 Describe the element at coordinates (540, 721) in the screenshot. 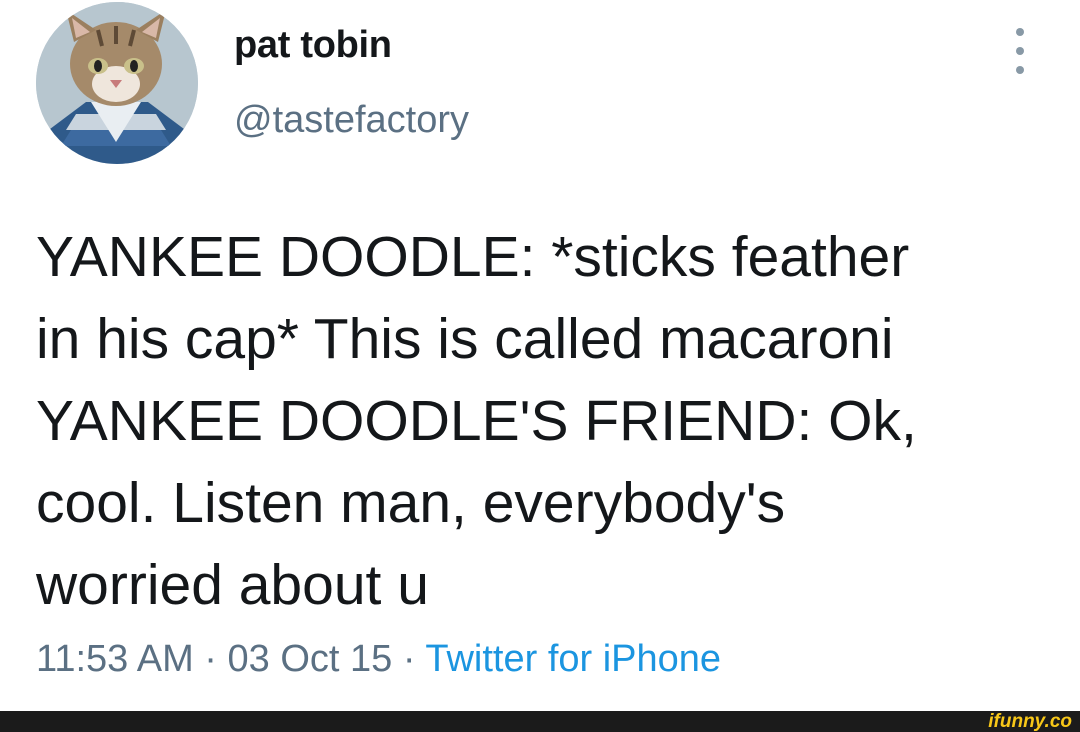

I see `watermark-bar: ifunny.co` at that location.